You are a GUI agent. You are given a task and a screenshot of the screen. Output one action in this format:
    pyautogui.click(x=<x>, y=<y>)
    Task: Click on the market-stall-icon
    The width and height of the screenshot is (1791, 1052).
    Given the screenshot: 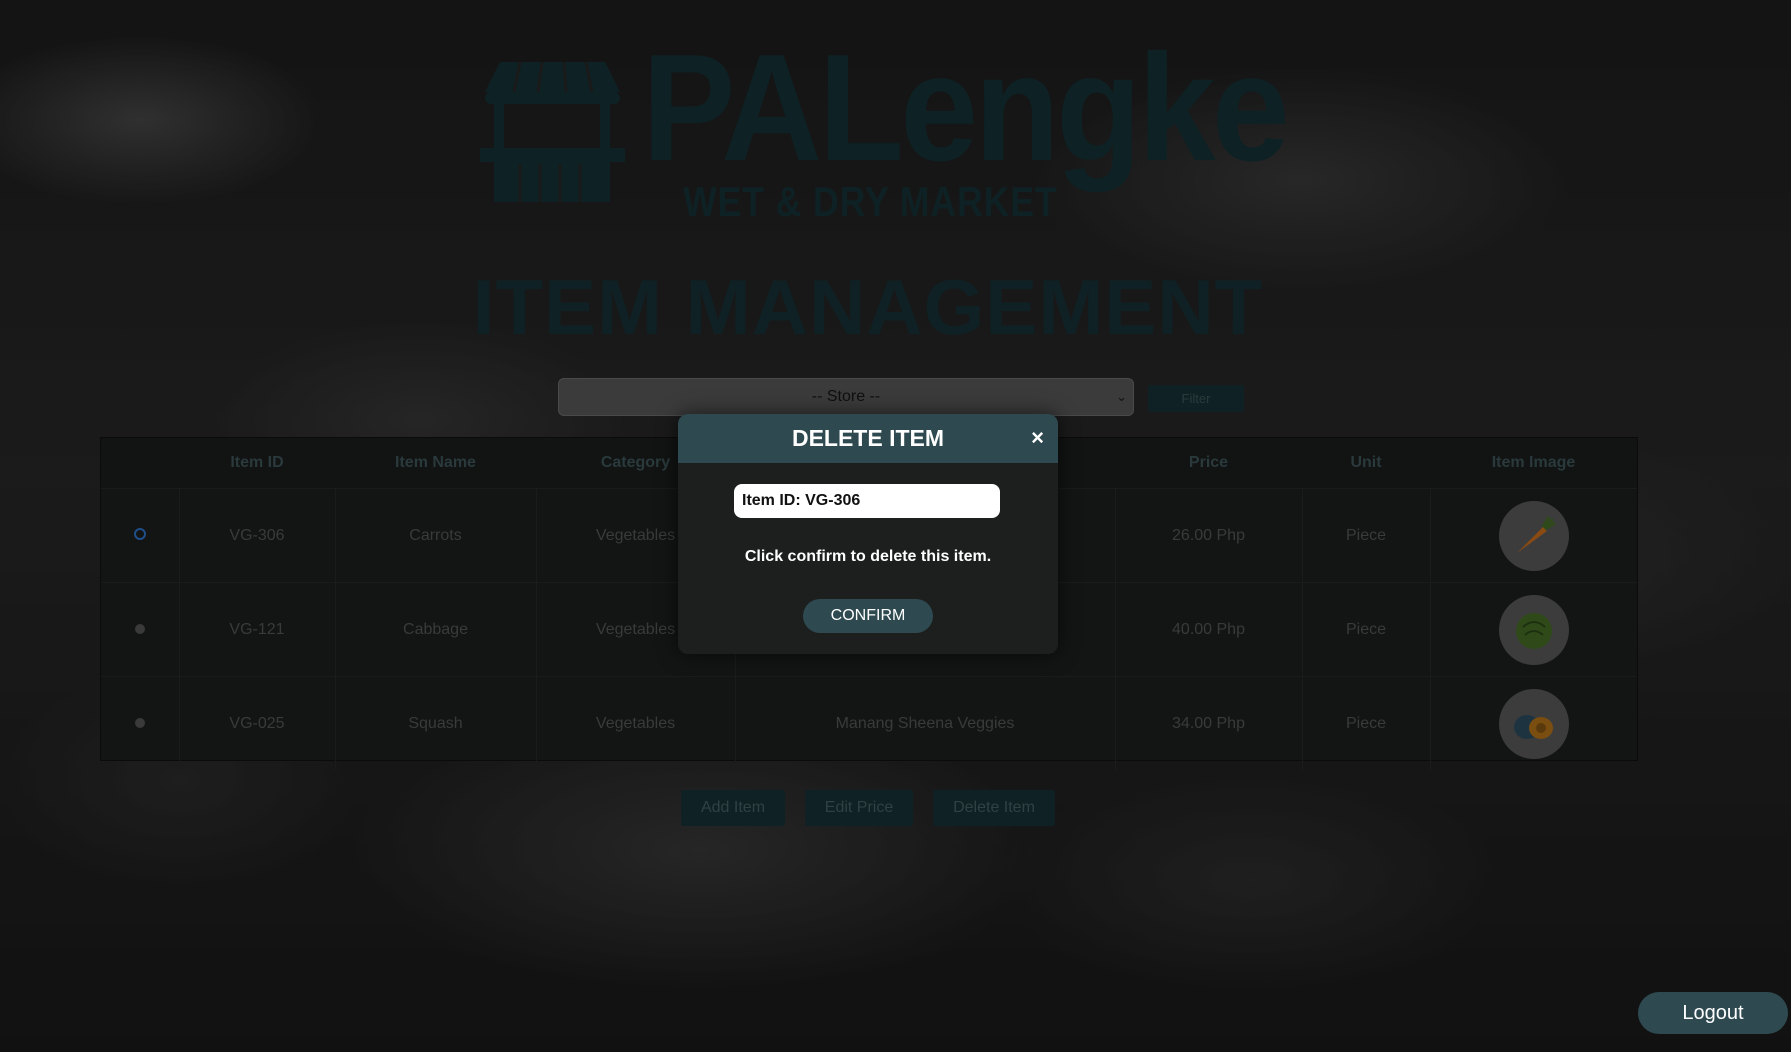 What is the action you would take?
    pyautogui.click(x=552, y=131)
    